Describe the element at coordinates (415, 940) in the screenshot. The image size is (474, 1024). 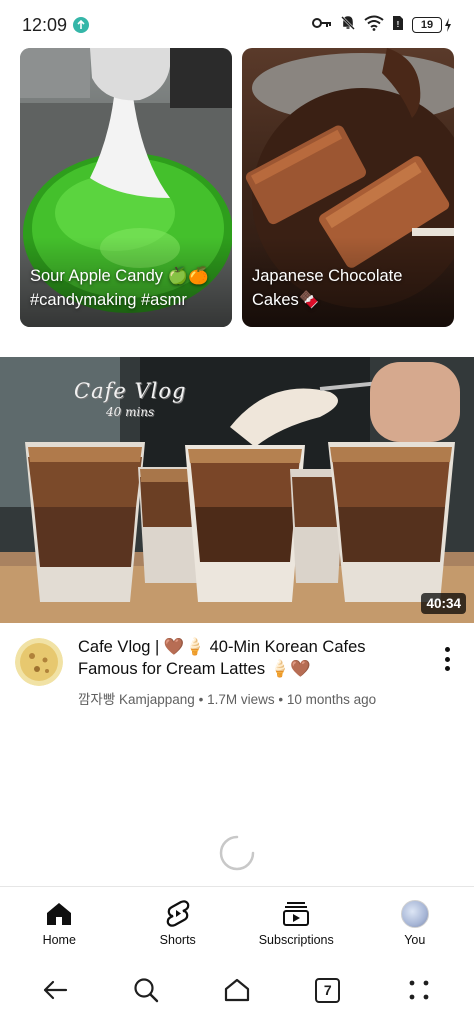
I see `nav-label: You` at that location.